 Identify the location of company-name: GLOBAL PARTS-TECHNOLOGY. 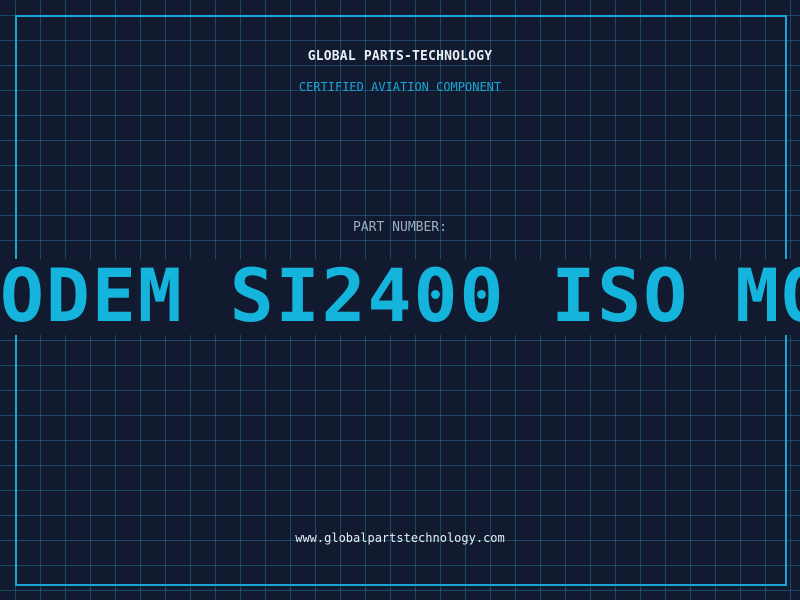
(400, 56).